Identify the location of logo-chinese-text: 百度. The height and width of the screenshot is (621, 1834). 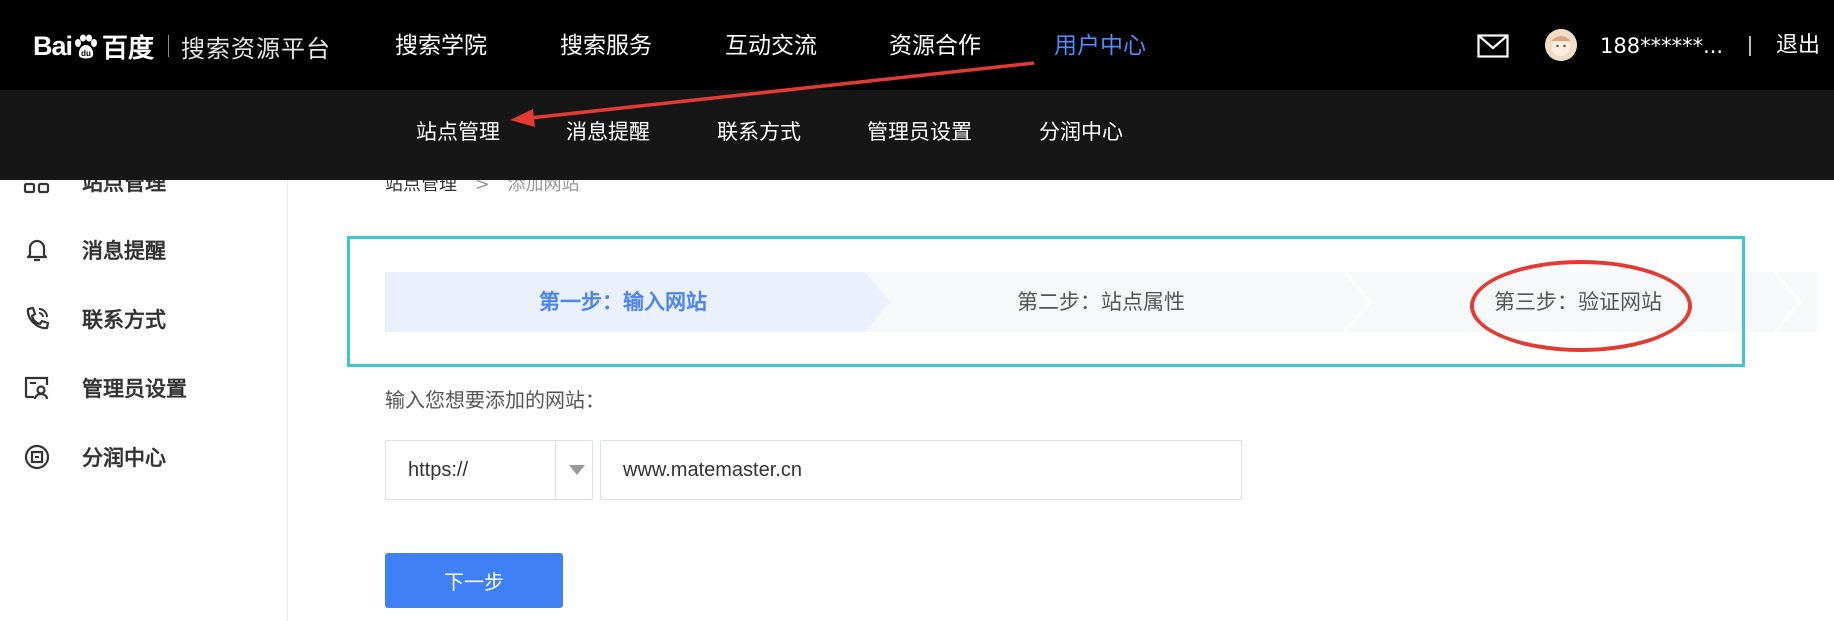
(128, 48).